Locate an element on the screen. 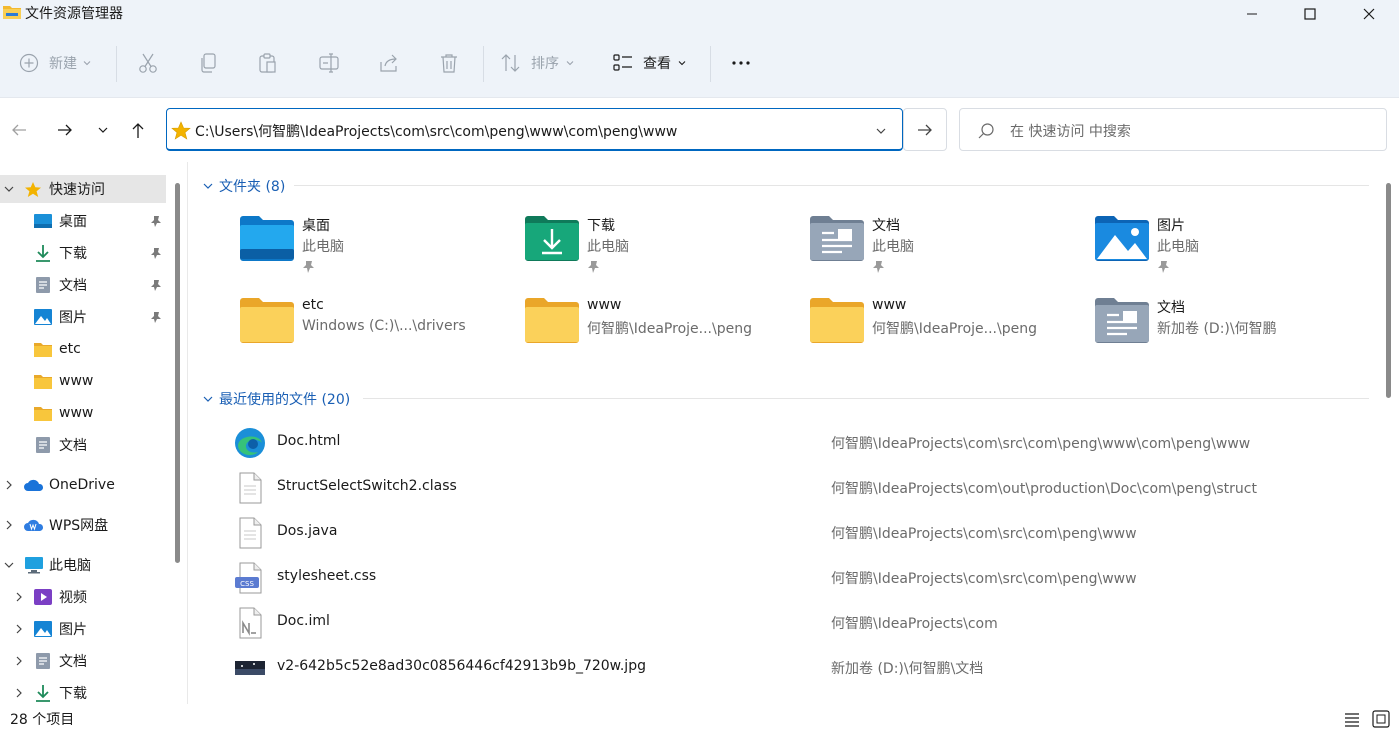 The width and height of the screenshot is (1399, 731). sidebar-item-label: etc is located at coordinates (70, 349).